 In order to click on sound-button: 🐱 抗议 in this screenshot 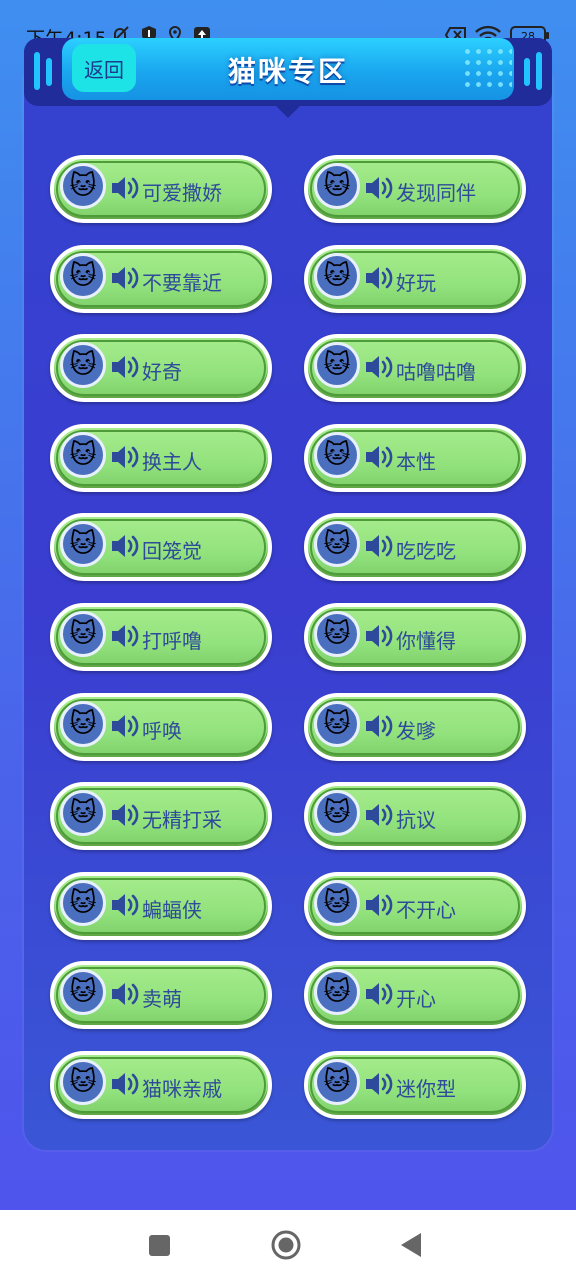, I will do `click(415, 816)`.